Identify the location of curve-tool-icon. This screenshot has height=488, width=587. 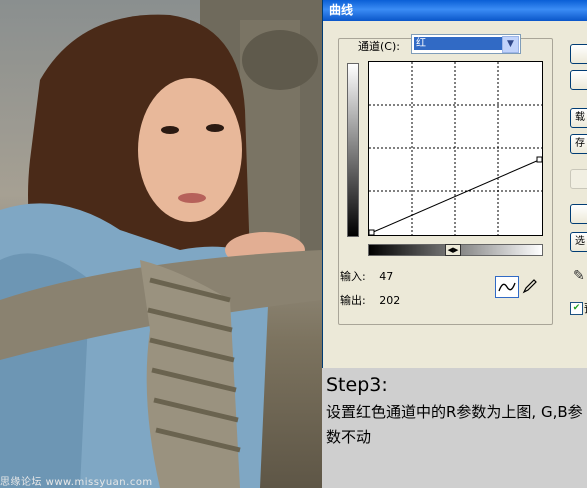
(507, 287).